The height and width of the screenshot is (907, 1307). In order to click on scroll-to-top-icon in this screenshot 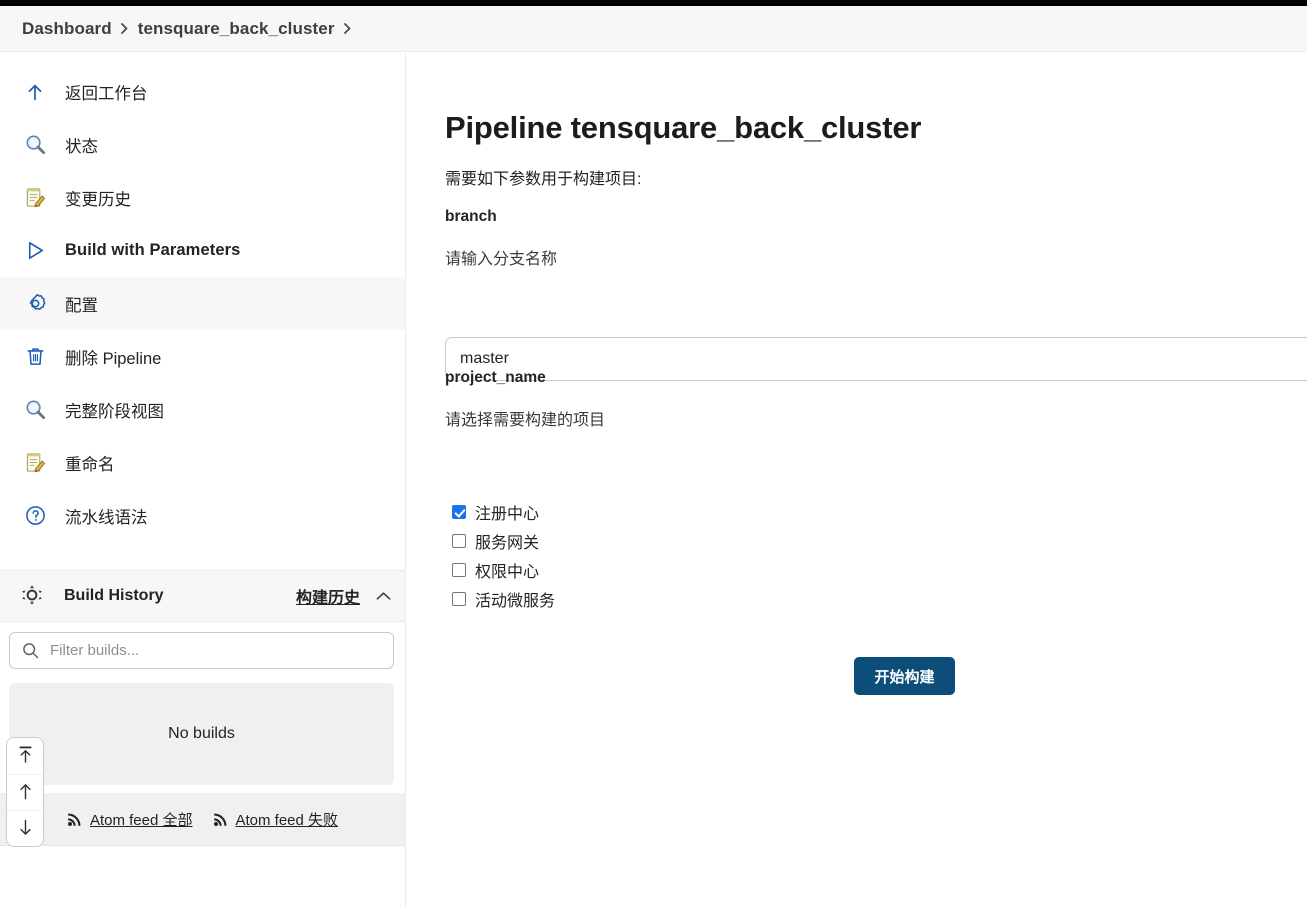, I will do `click(25, 756)`.